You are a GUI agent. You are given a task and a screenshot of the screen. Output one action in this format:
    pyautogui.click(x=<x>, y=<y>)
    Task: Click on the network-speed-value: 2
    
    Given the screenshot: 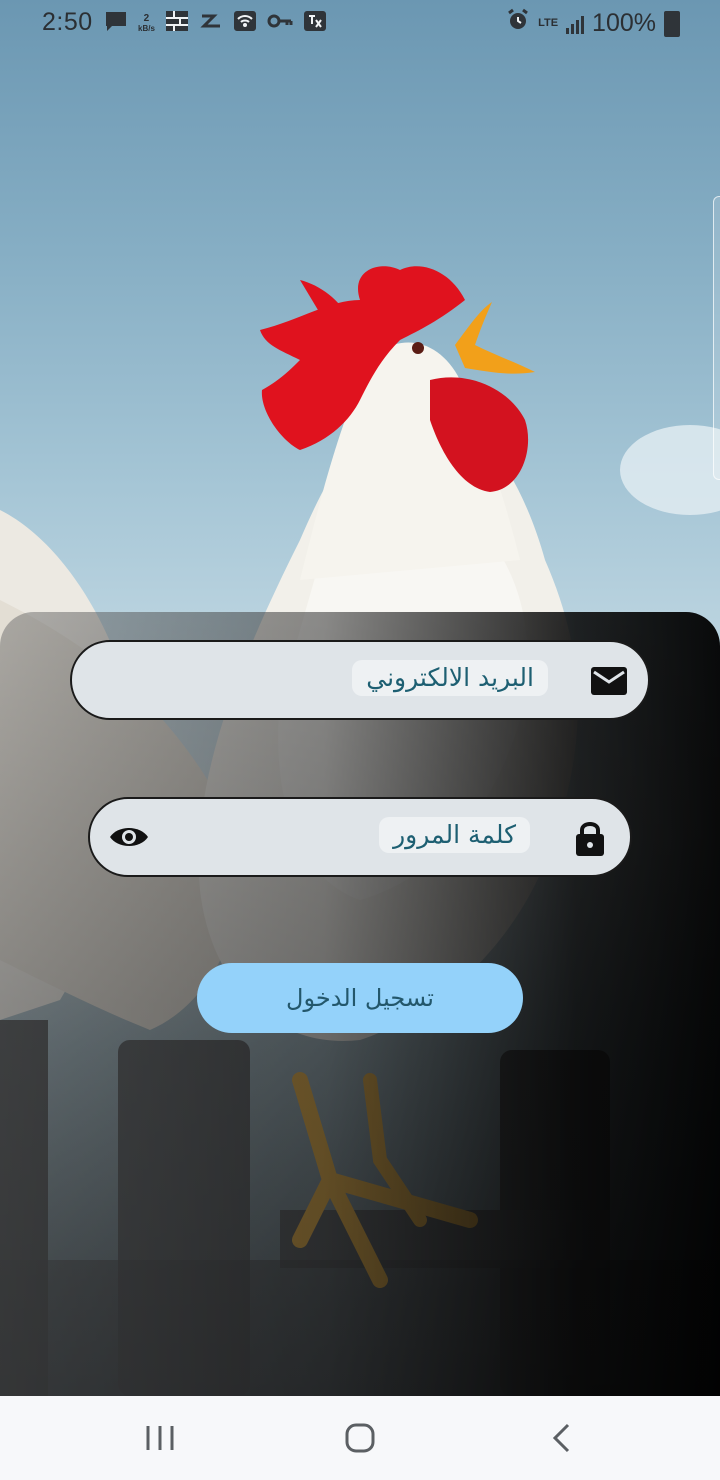 What is the action you would take?
    pyautogui.click(x=146, y=18)
    